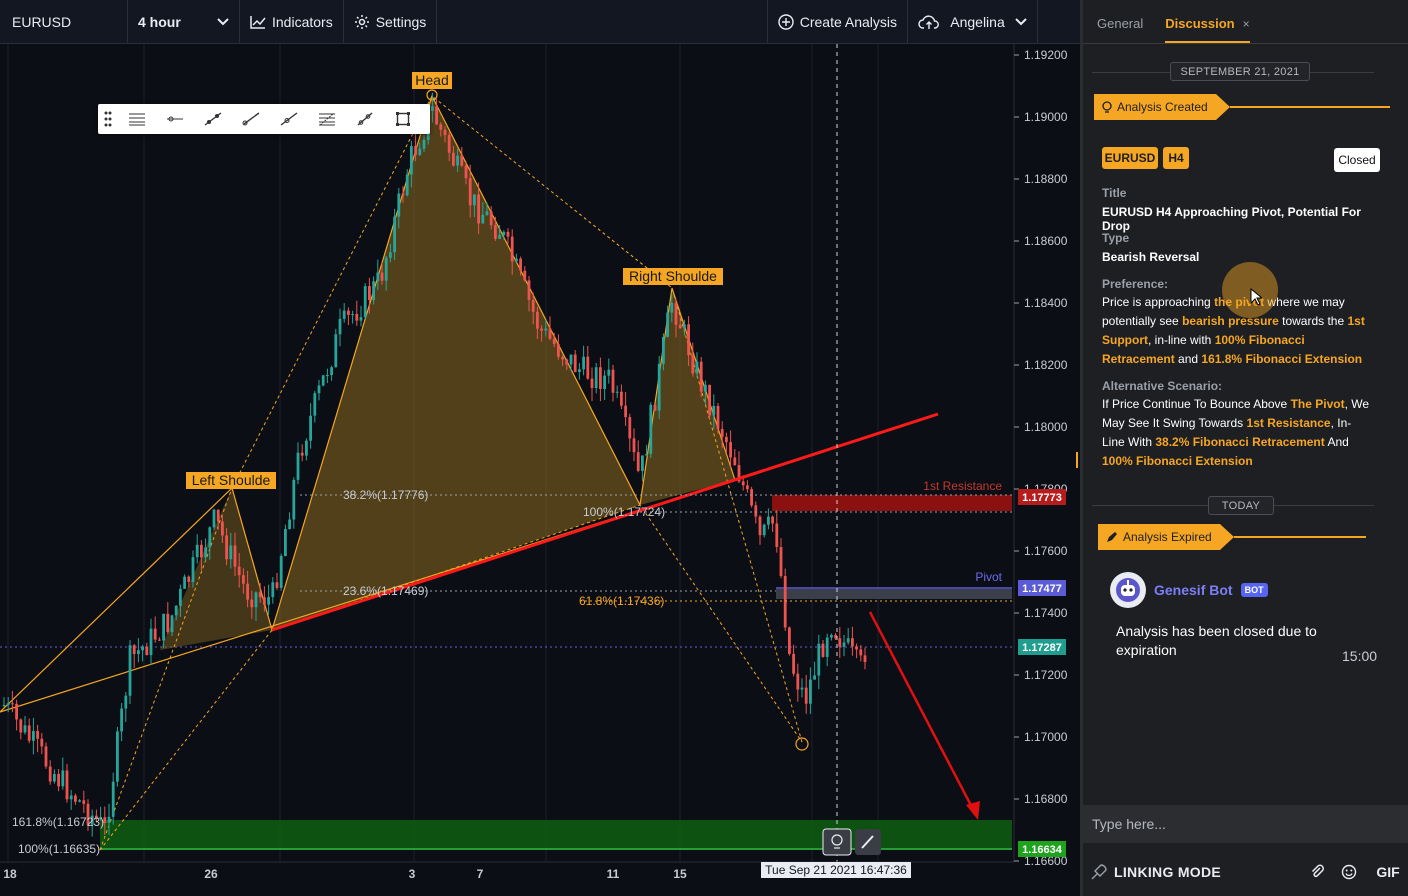  I want to click on toolbar-end, so click(1059, 21).